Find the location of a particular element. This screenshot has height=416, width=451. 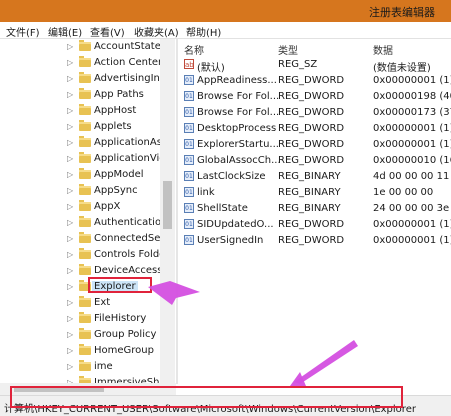

column-header-name: 名称 is located at coordinates (194, 49).